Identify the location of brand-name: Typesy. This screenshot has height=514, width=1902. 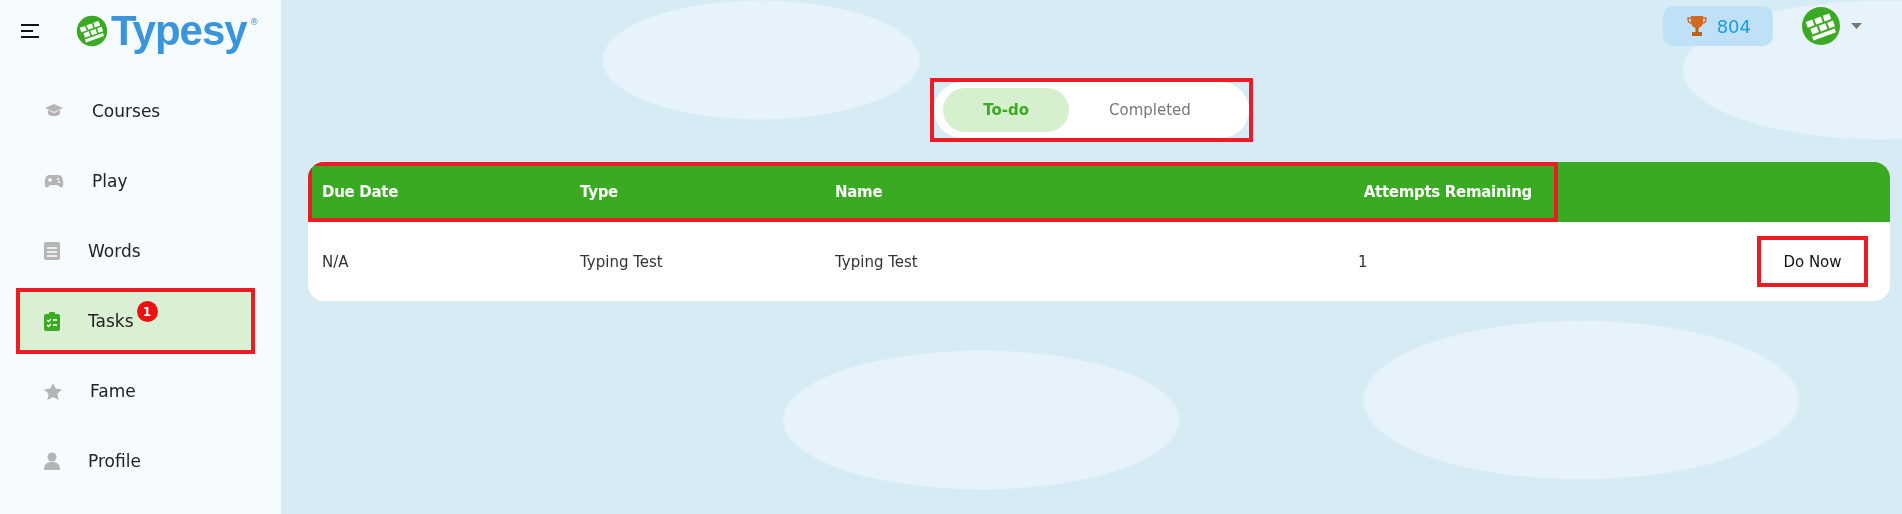
(179, 31).